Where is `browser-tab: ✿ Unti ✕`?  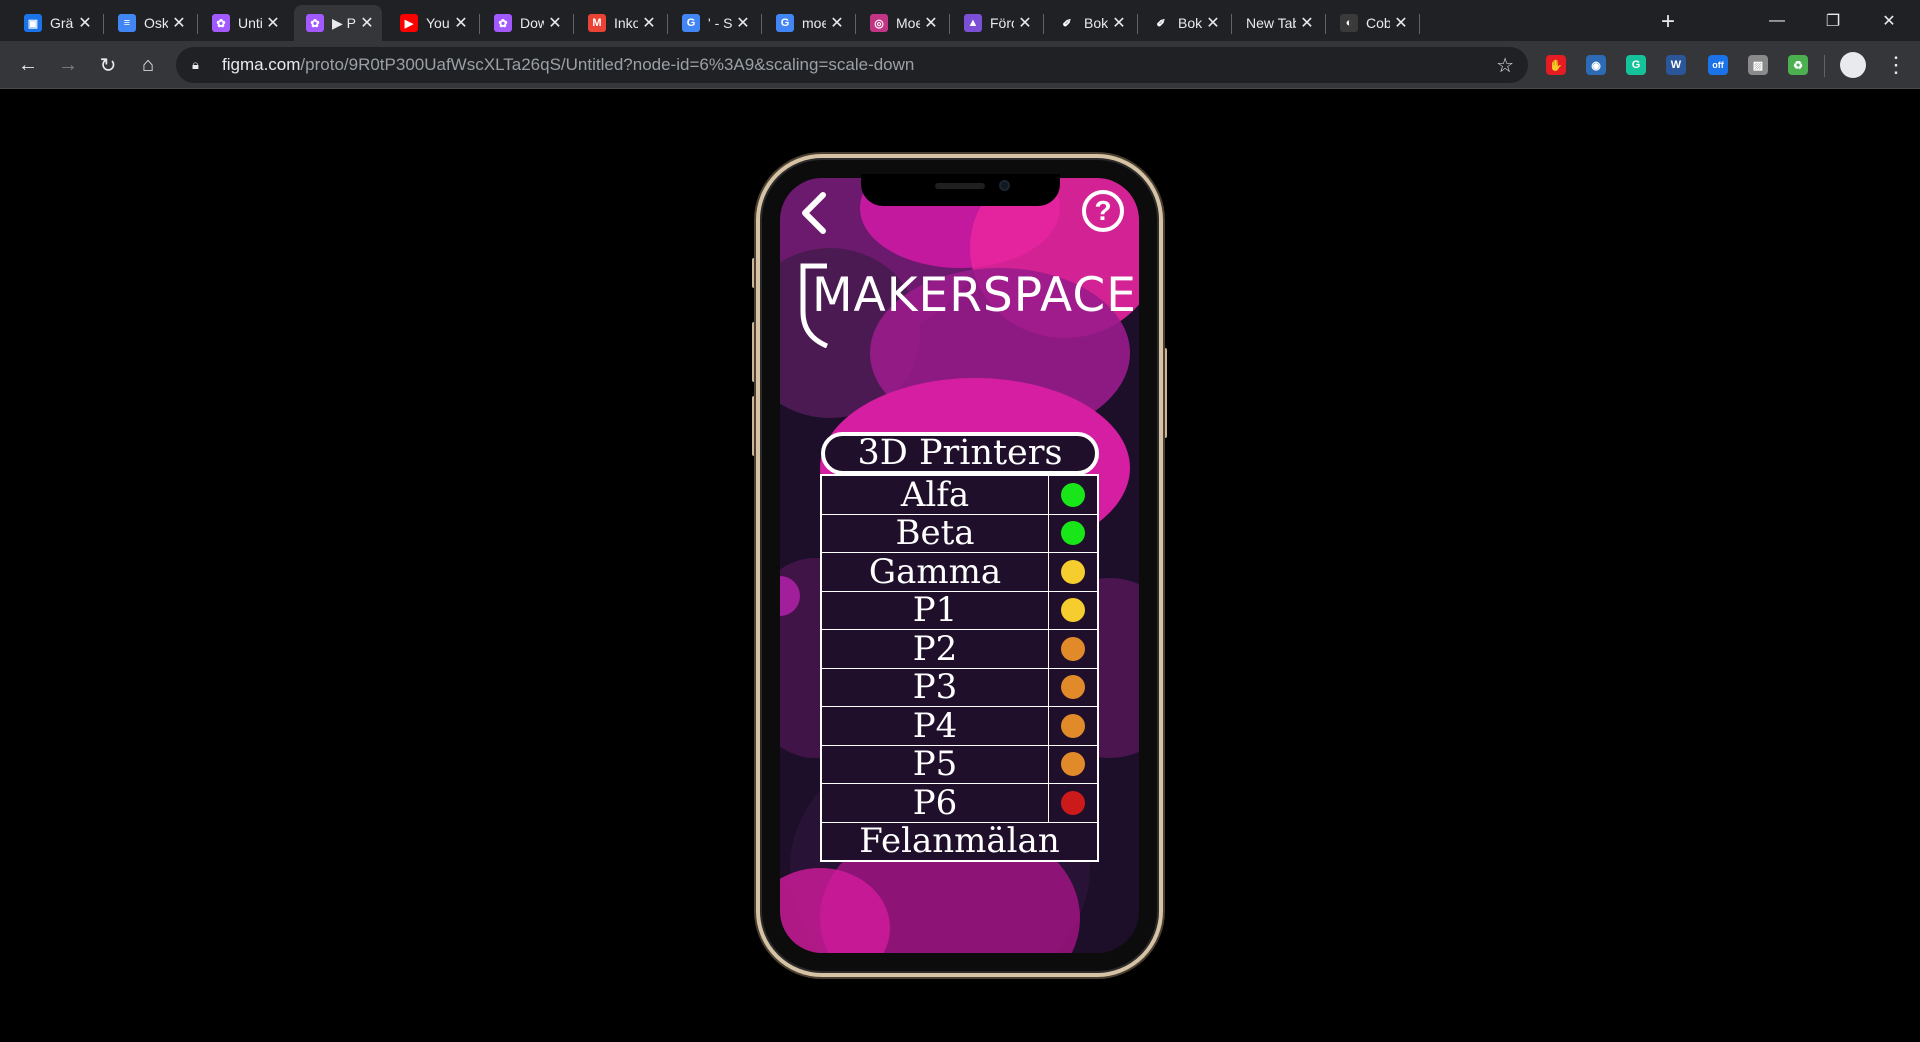 browser-tab: ✿ Unti ✕ is located at coordinates (244, 23).